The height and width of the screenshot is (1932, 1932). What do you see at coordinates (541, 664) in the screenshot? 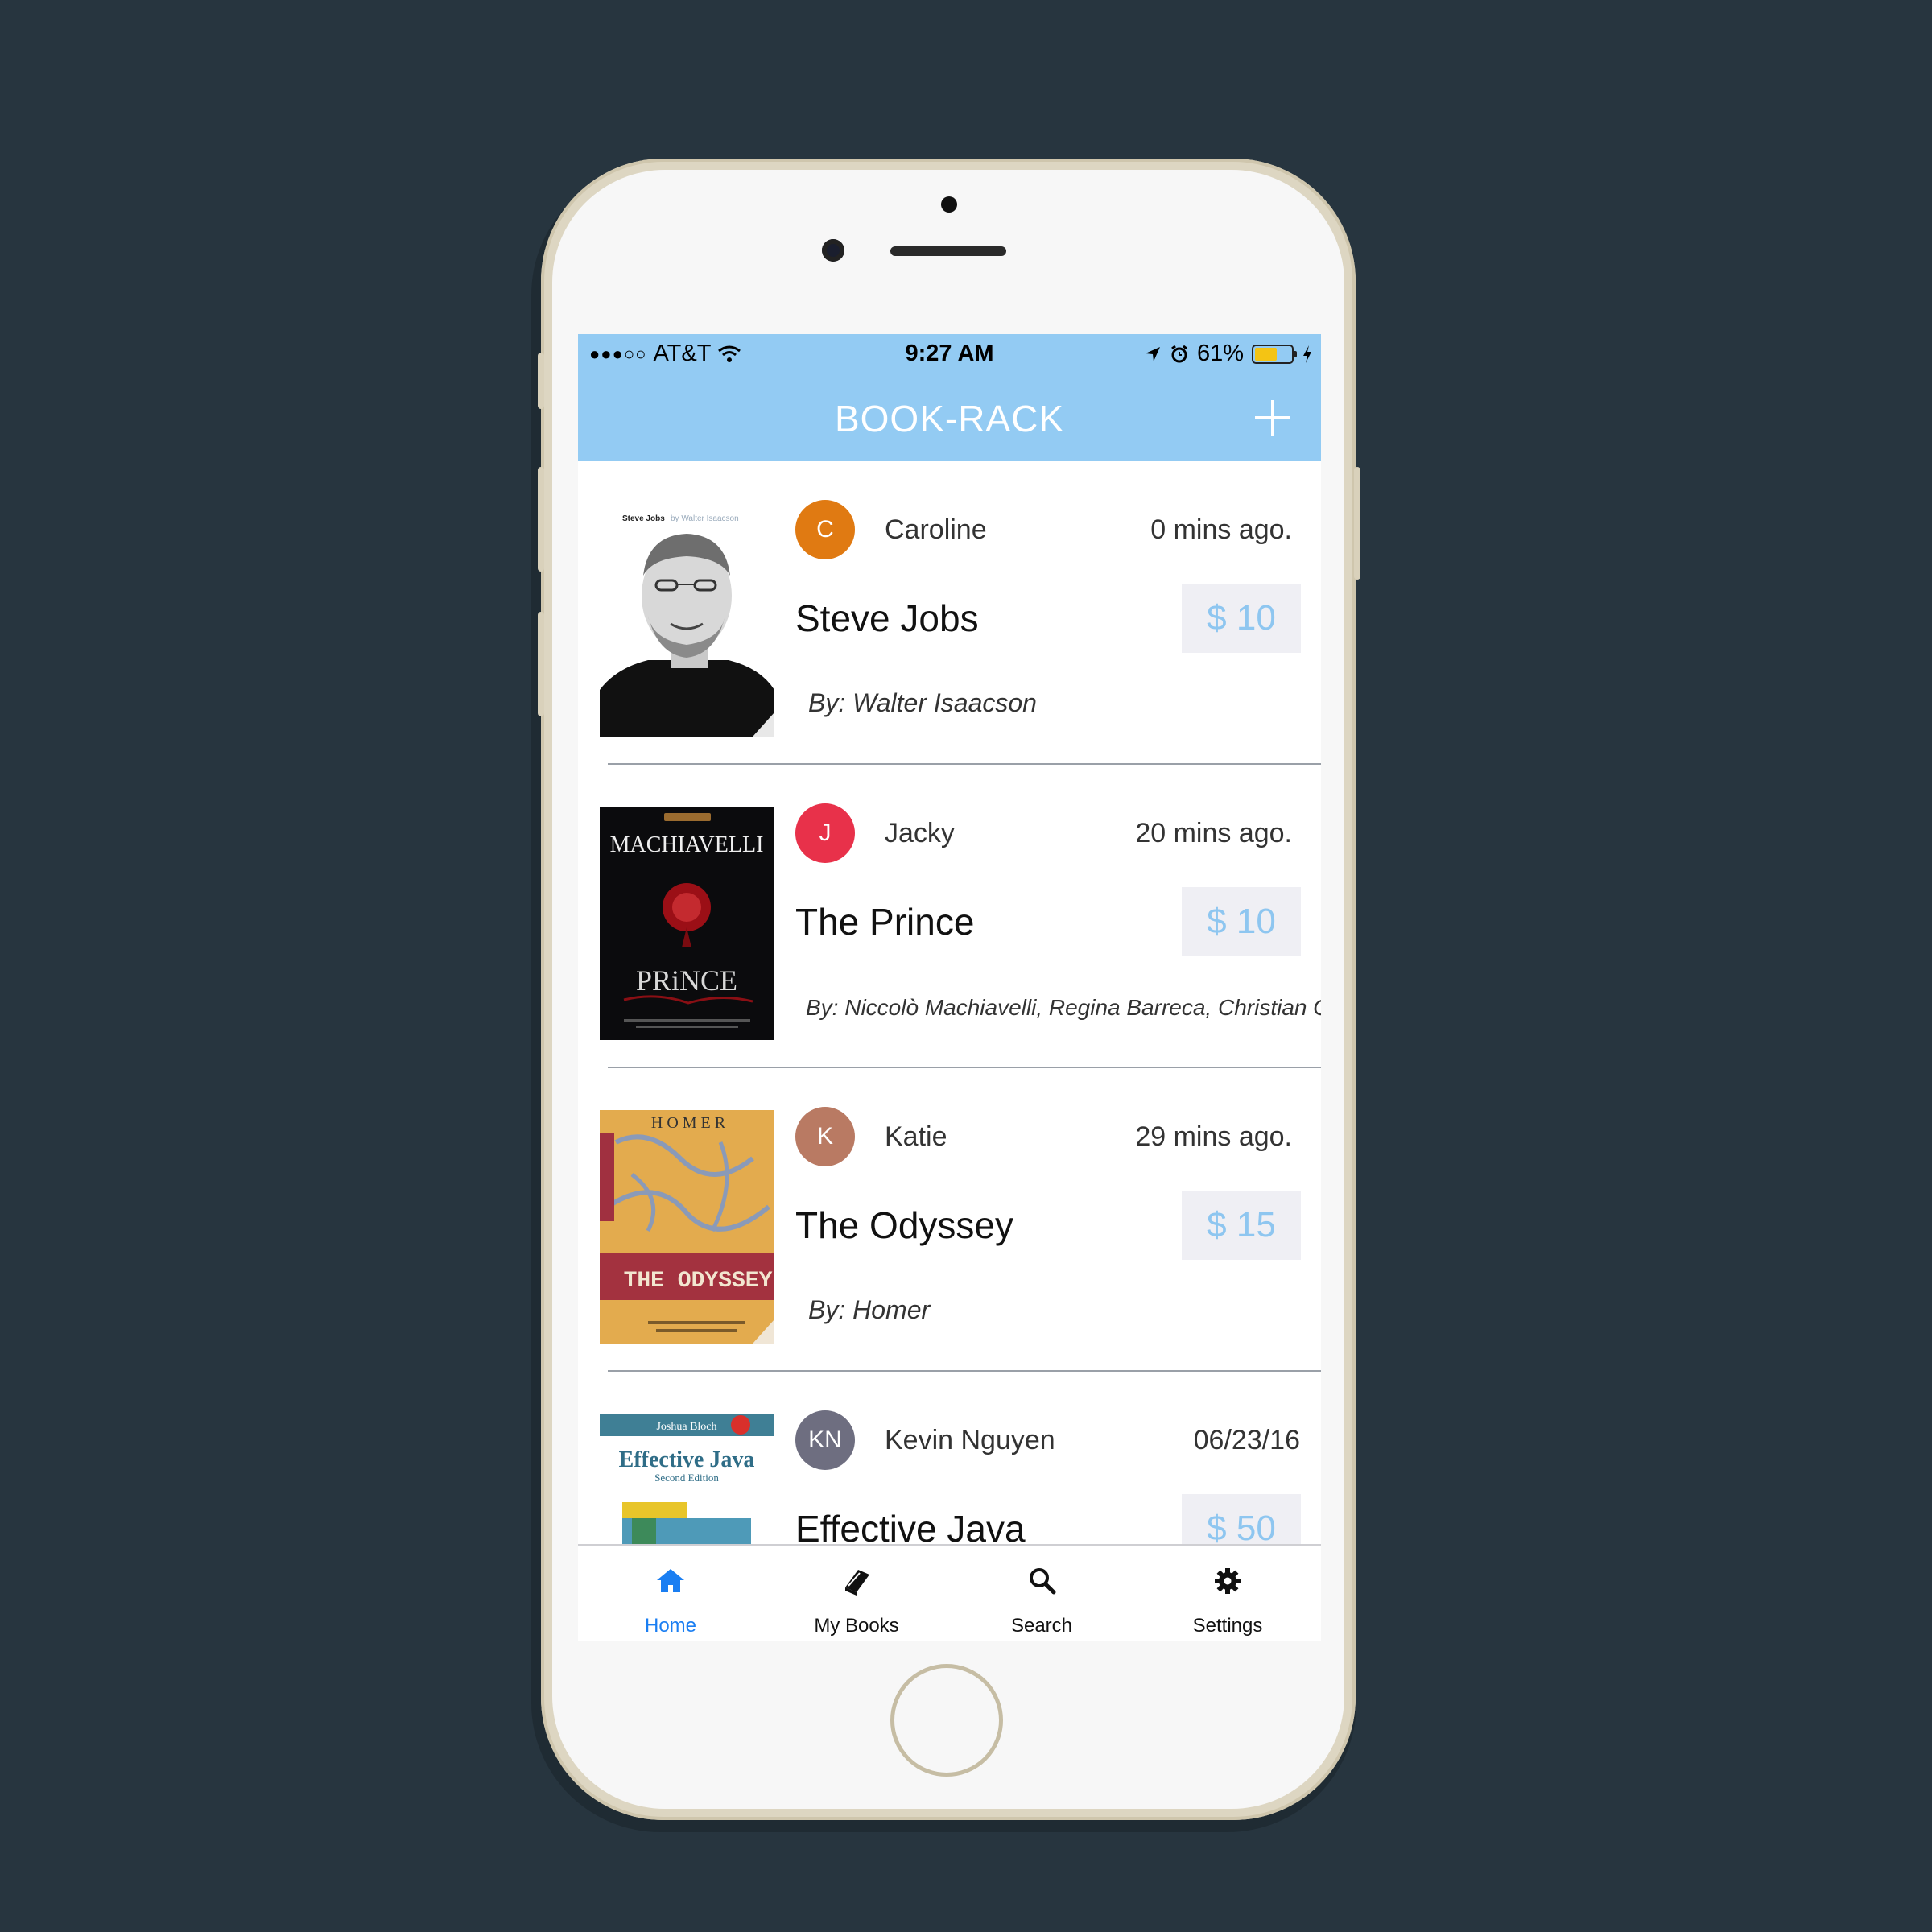
I see `volume-down-button` at bounding box center [541, 664].